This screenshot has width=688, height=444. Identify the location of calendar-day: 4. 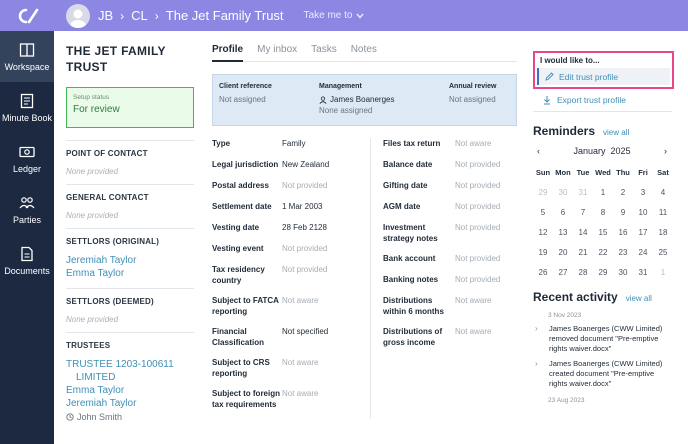
(663, 192).